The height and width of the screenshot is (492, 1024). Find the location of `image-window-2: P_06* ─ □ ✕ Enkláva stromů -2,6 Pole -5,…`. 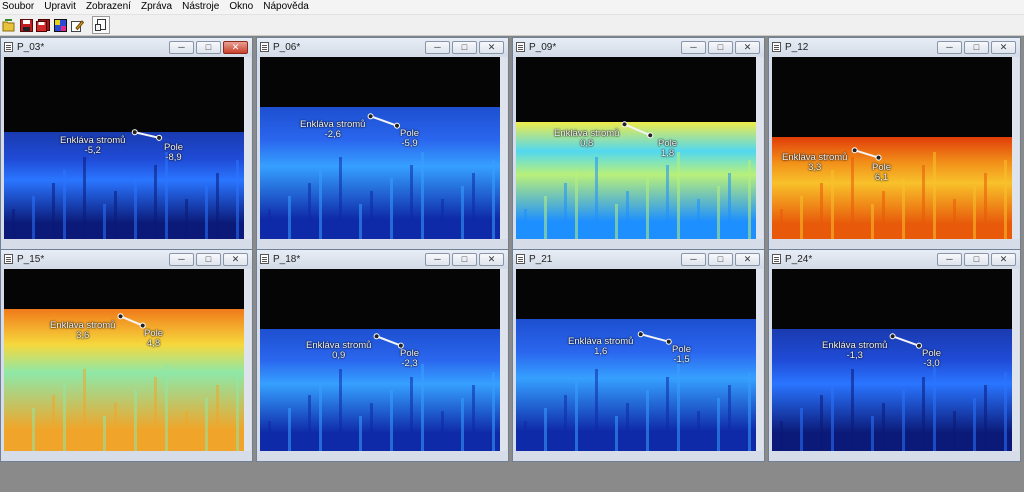

image-window-2: P_06* ─ □ ✕ Enkláva stromů -2,6 Pole -5,… is located at coordinates (382, 143).